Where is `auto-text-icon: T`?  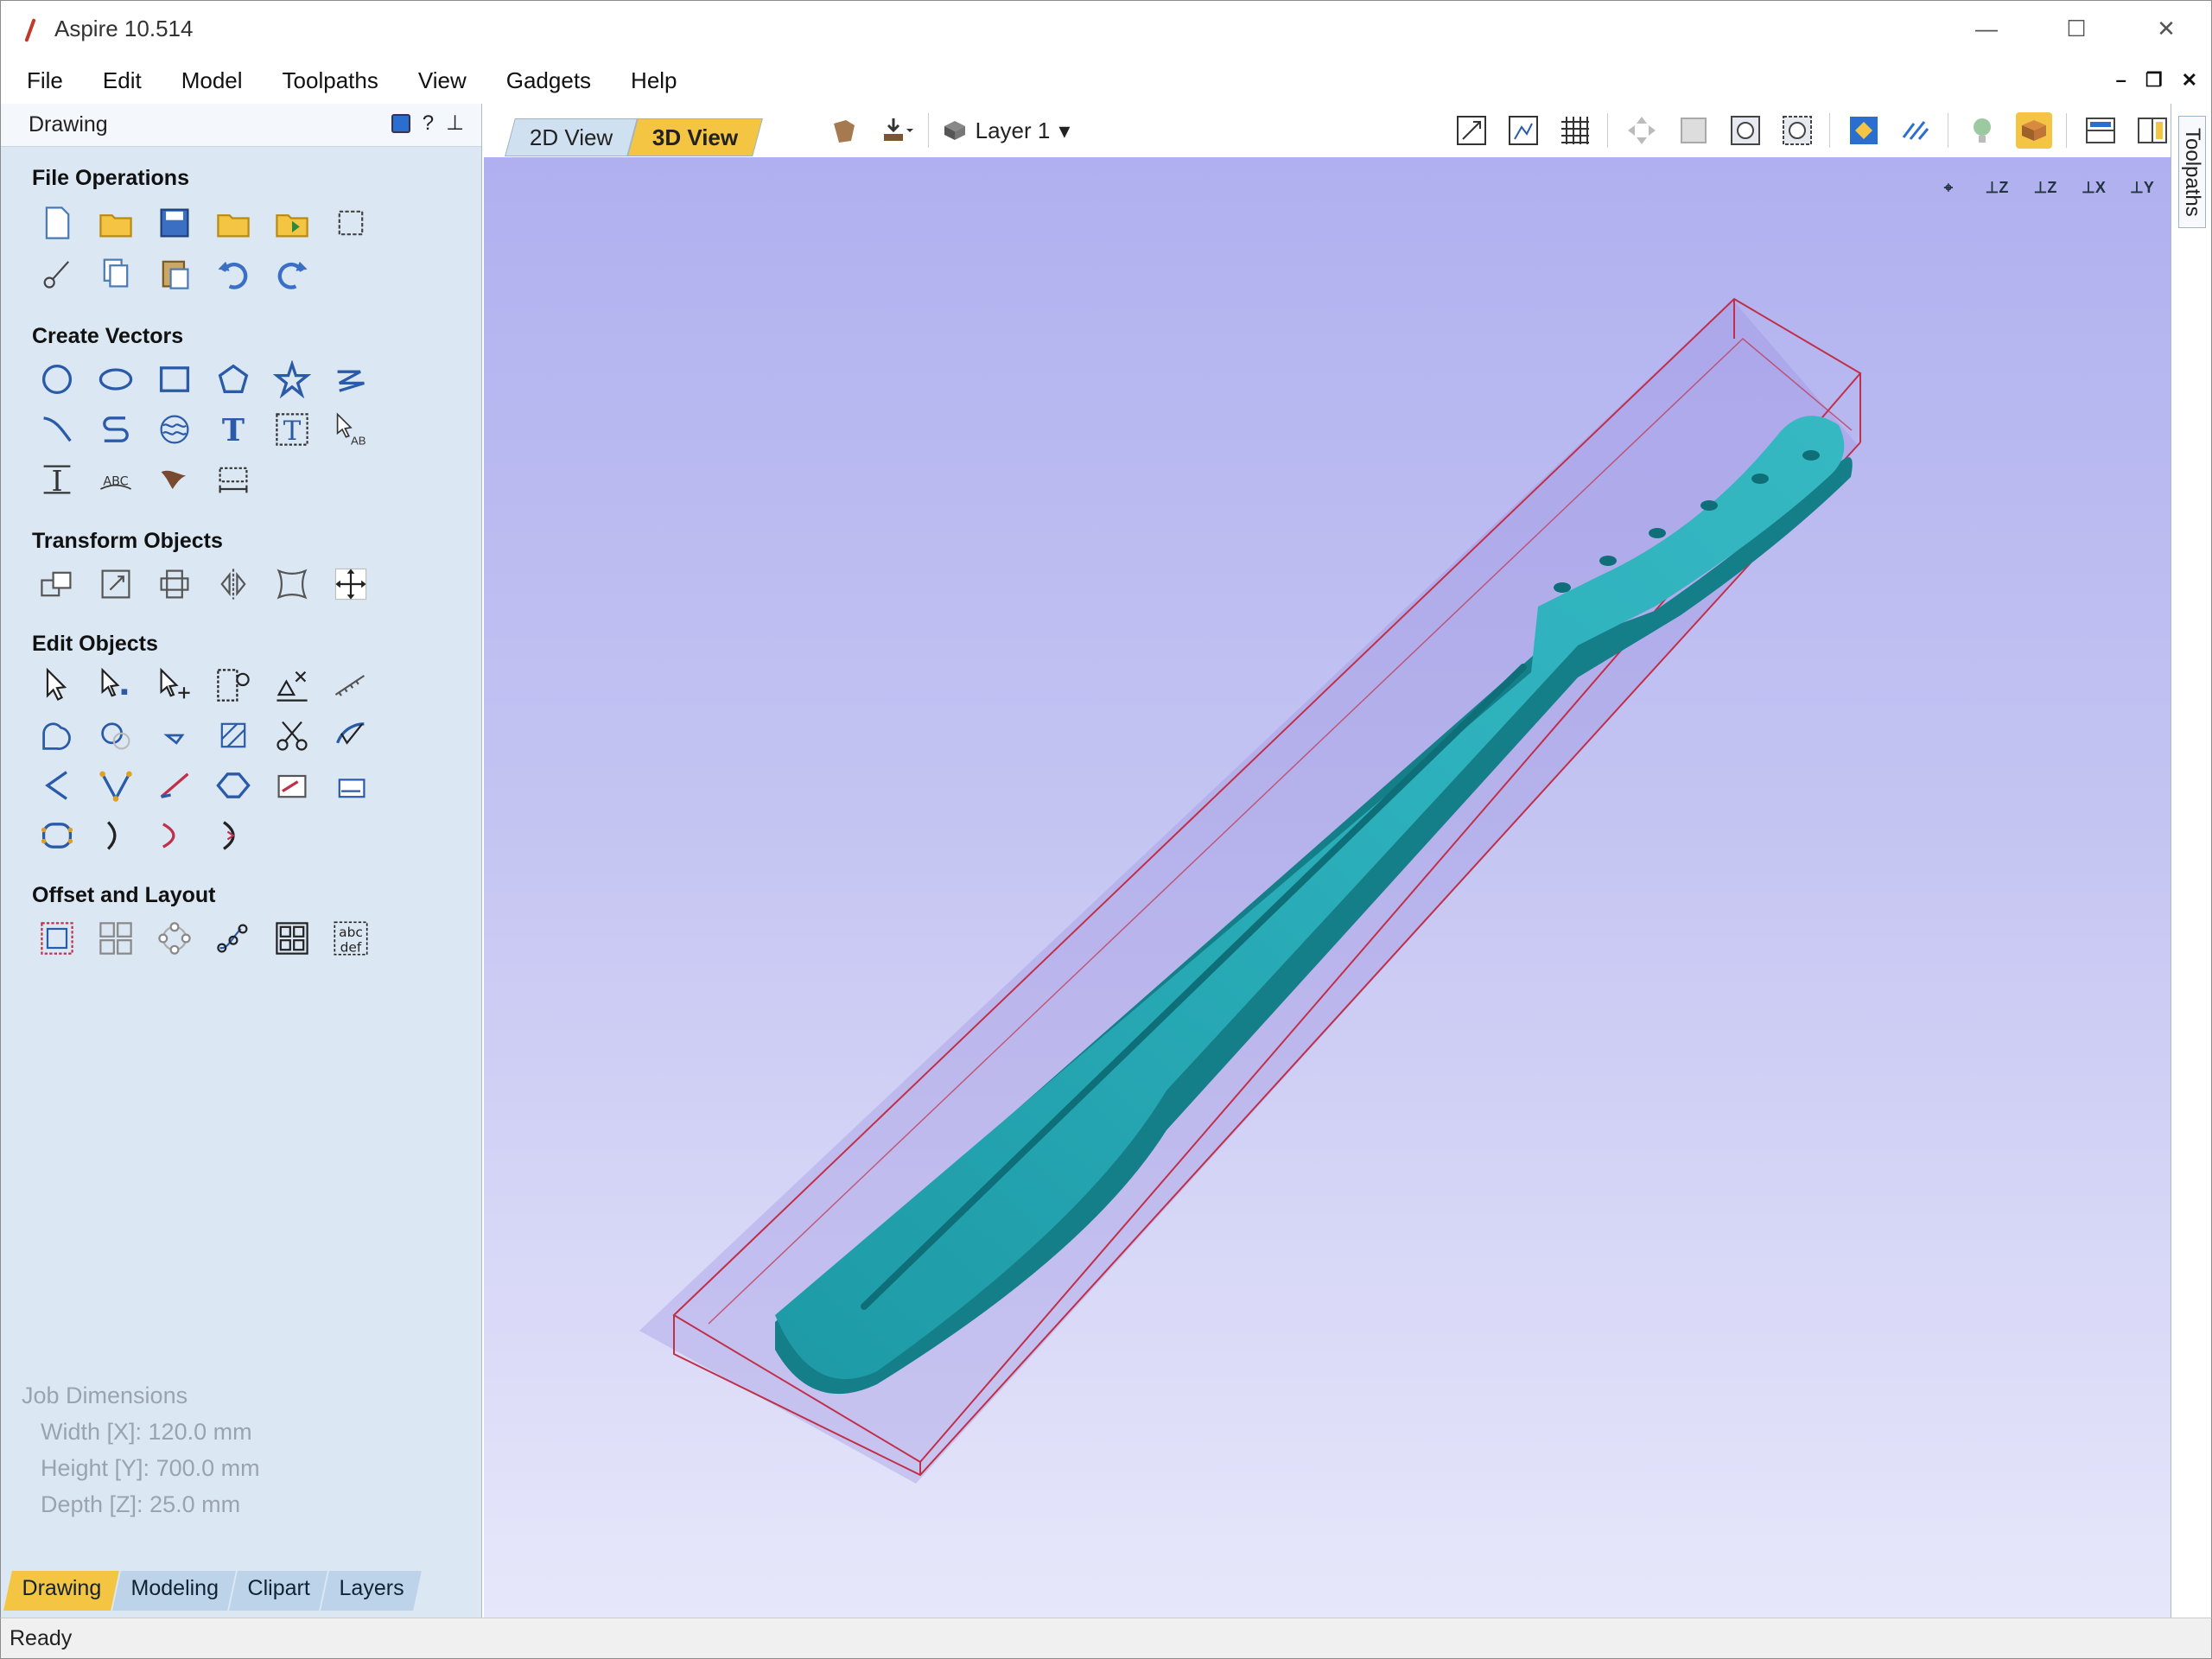 auto-text-icon: T is located at coordinates (292, 429).